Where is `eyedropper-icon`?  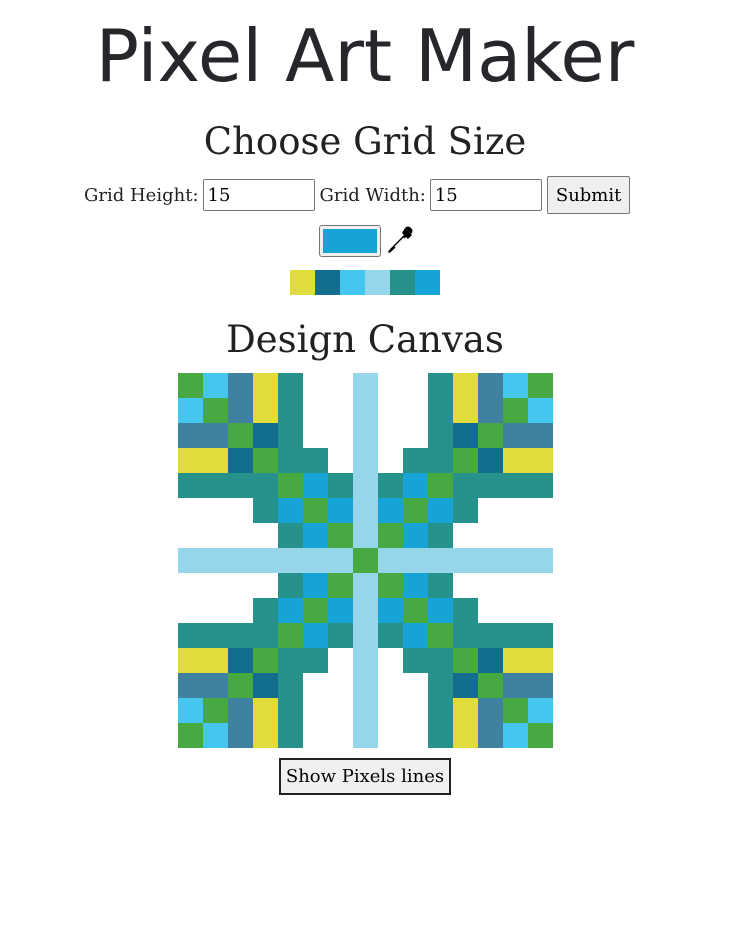 eyedropper-icon is located at coordinates (400, 241).